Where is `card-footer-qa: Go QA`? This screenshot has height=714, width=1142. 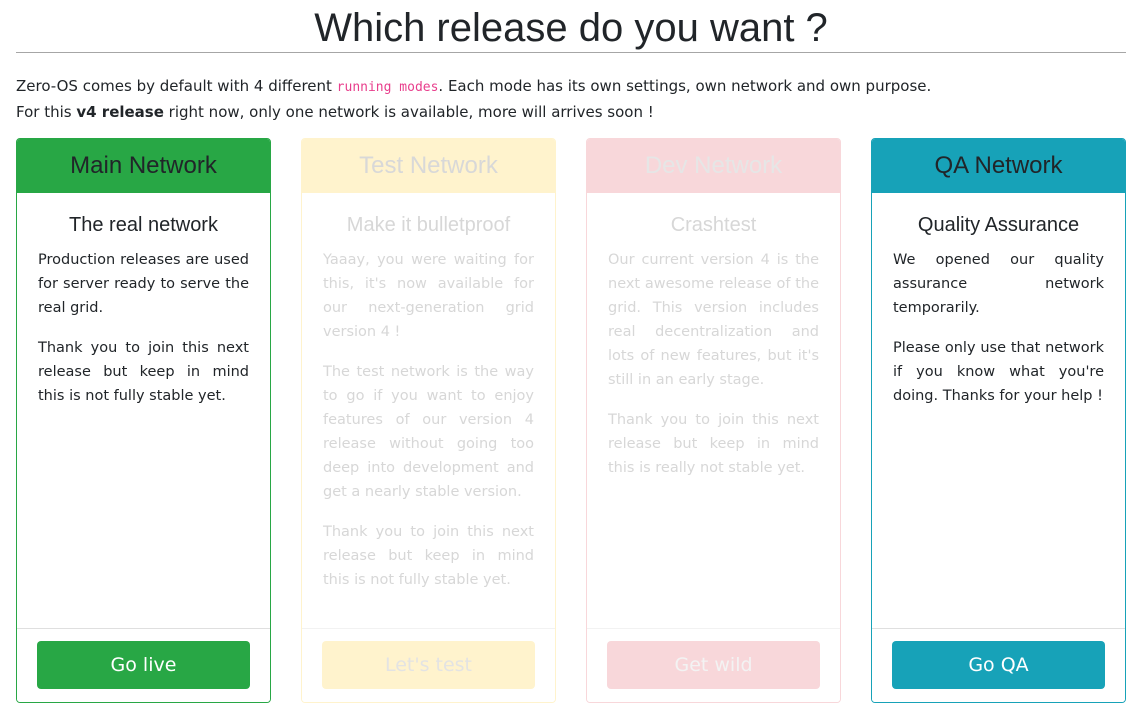 card-footer-qa: Go QA is located at coordinates (998, 665).